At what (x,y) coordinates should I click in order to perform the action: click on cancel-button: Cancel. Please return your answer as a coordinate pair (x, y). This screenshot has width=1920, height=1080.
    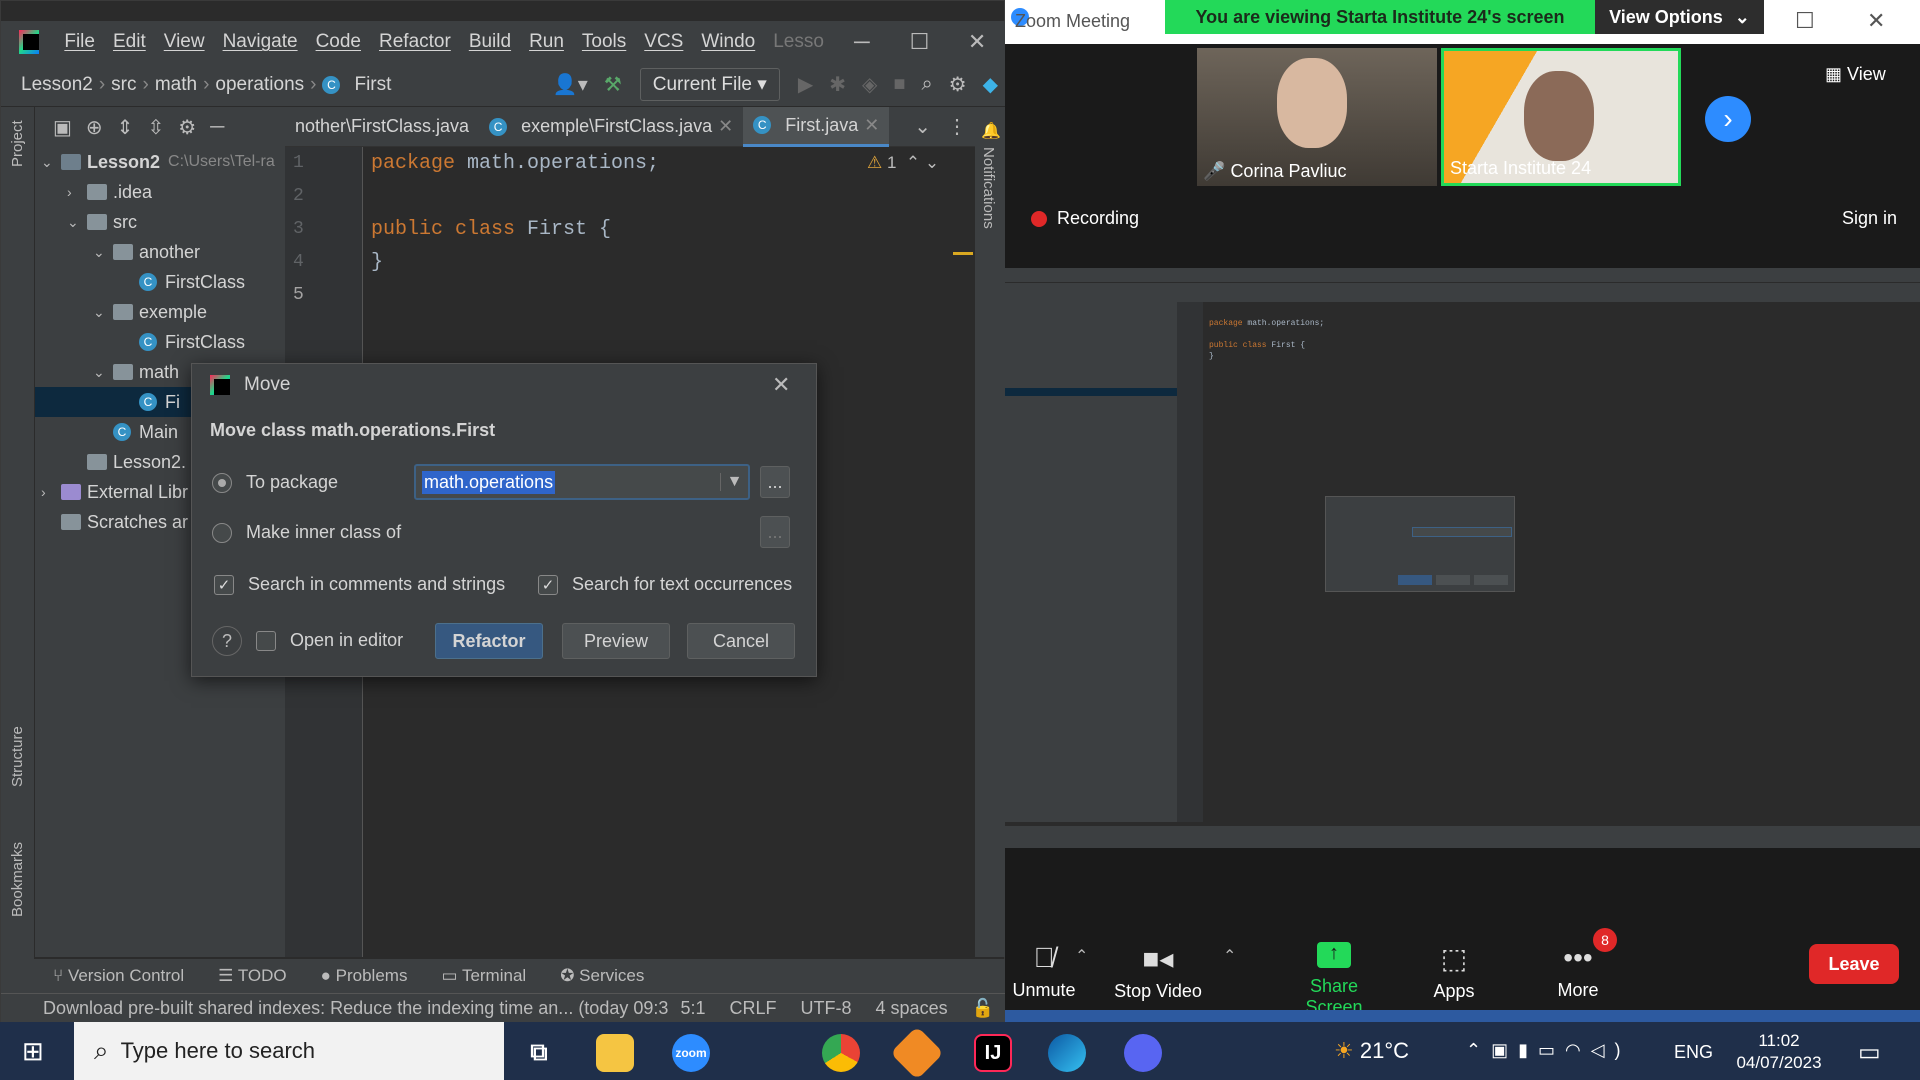
    Looking at the image, I should click on (741, 641).